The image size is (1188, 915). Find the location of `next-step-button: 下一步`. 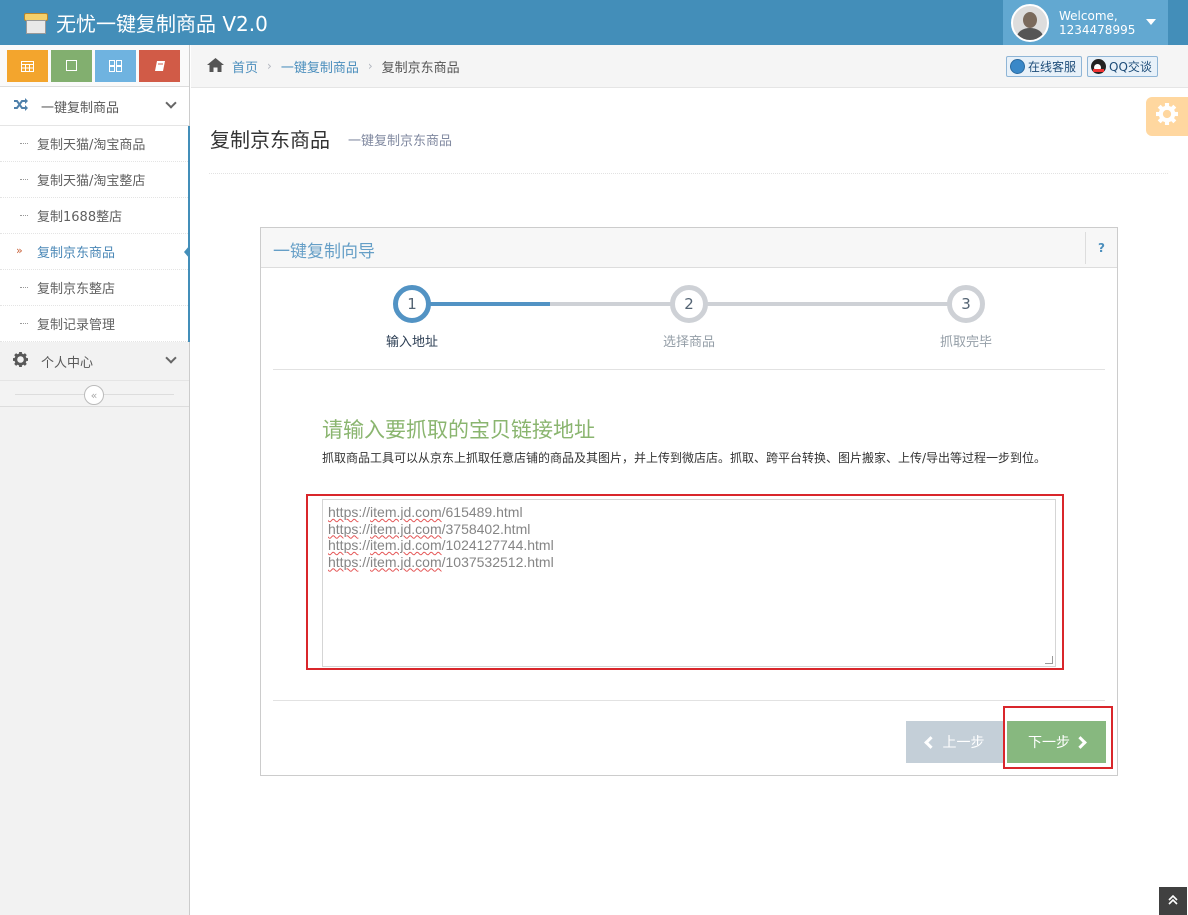

next-step-button: 下一步 is located at coordinates (1056, 742).